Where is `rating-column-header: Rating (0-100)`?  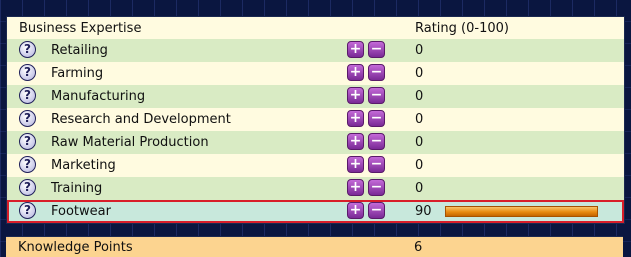
rating-column-header: Rating (0-100) is located at coordinates (462, 28).